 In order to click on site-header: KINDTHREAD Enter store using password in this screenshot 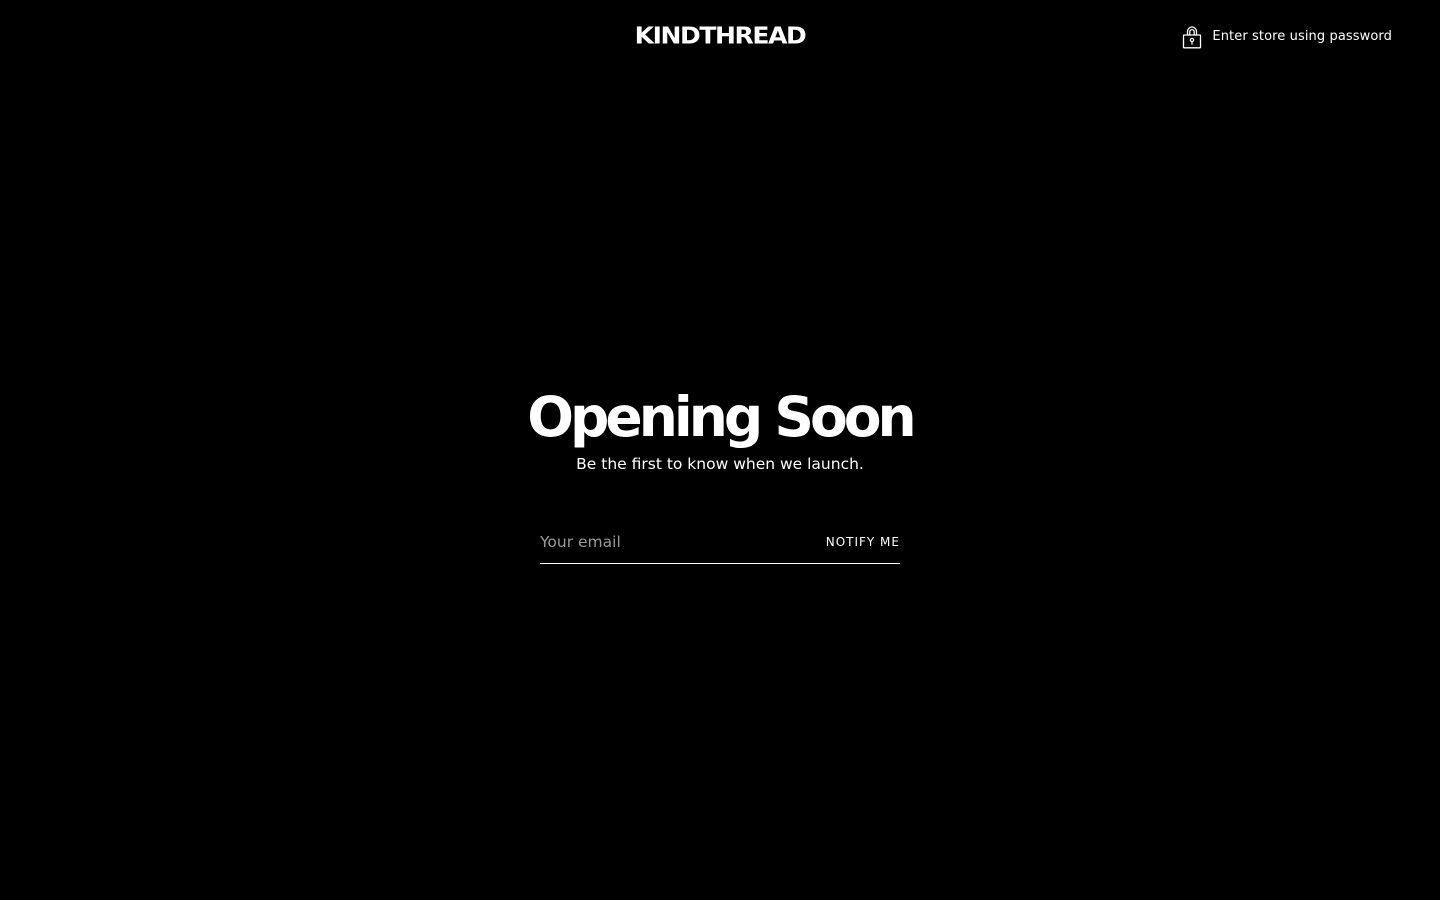, I will do `click(720, 36)`.